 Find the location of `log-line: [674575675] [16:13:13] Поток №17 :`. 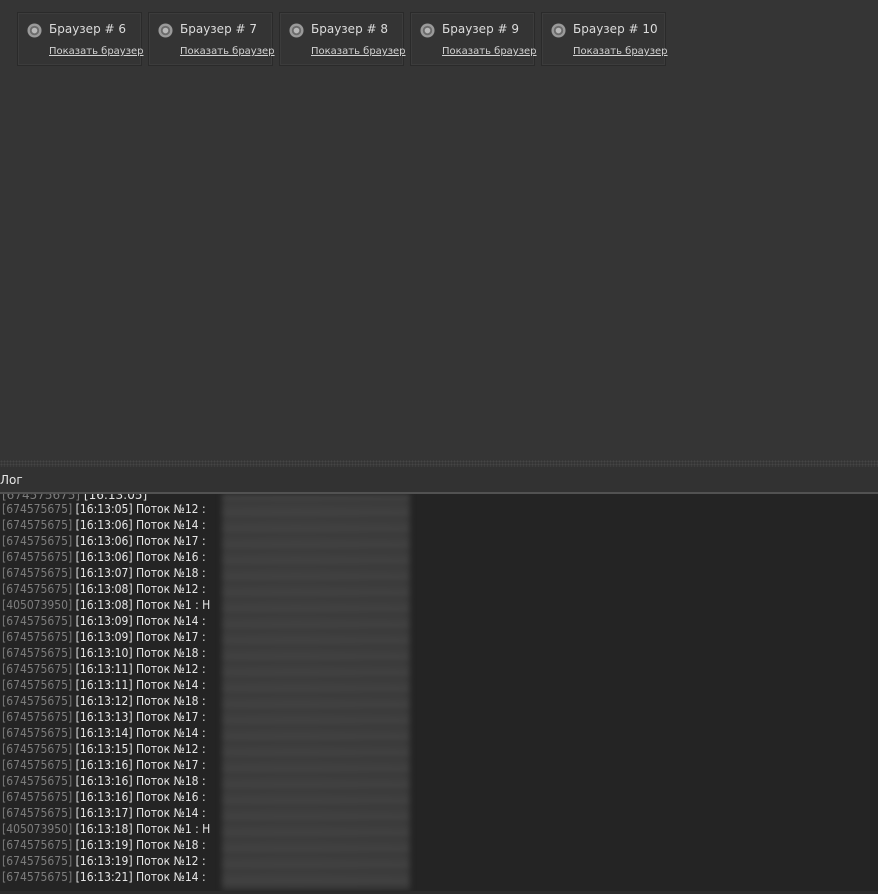

log-line: [674575675] [16:13:13] Поток №17 : is located at coordinates (106, 717).